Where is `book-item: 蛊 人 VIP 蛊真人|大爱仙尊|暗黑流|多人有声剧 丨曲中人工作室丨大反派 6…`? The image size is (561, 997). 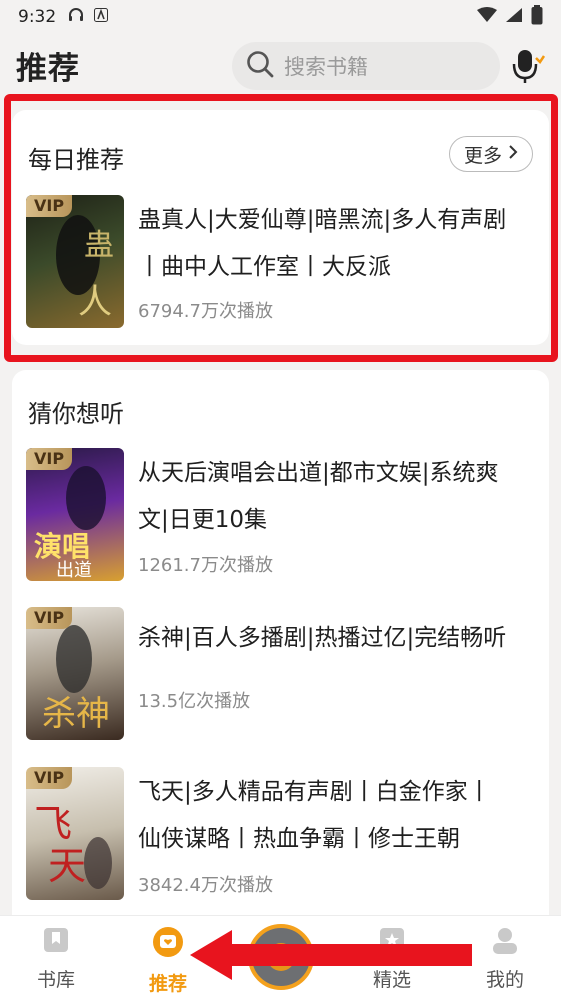 book-item: 蛊 人 VIP 蛊真人|大爱仙尊|暗黑流|多人有声剧 丨曲中人工作室丨大反派 6… is located at coordinates (281, 263).